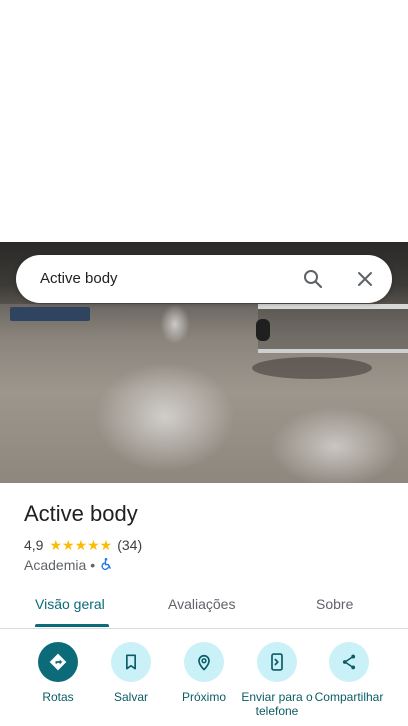 This screenshot has width=408, height=726. What do you see at coordinates (365, 279) in the screenshot?
I see `close-icon` at bounding box center [365, 279].